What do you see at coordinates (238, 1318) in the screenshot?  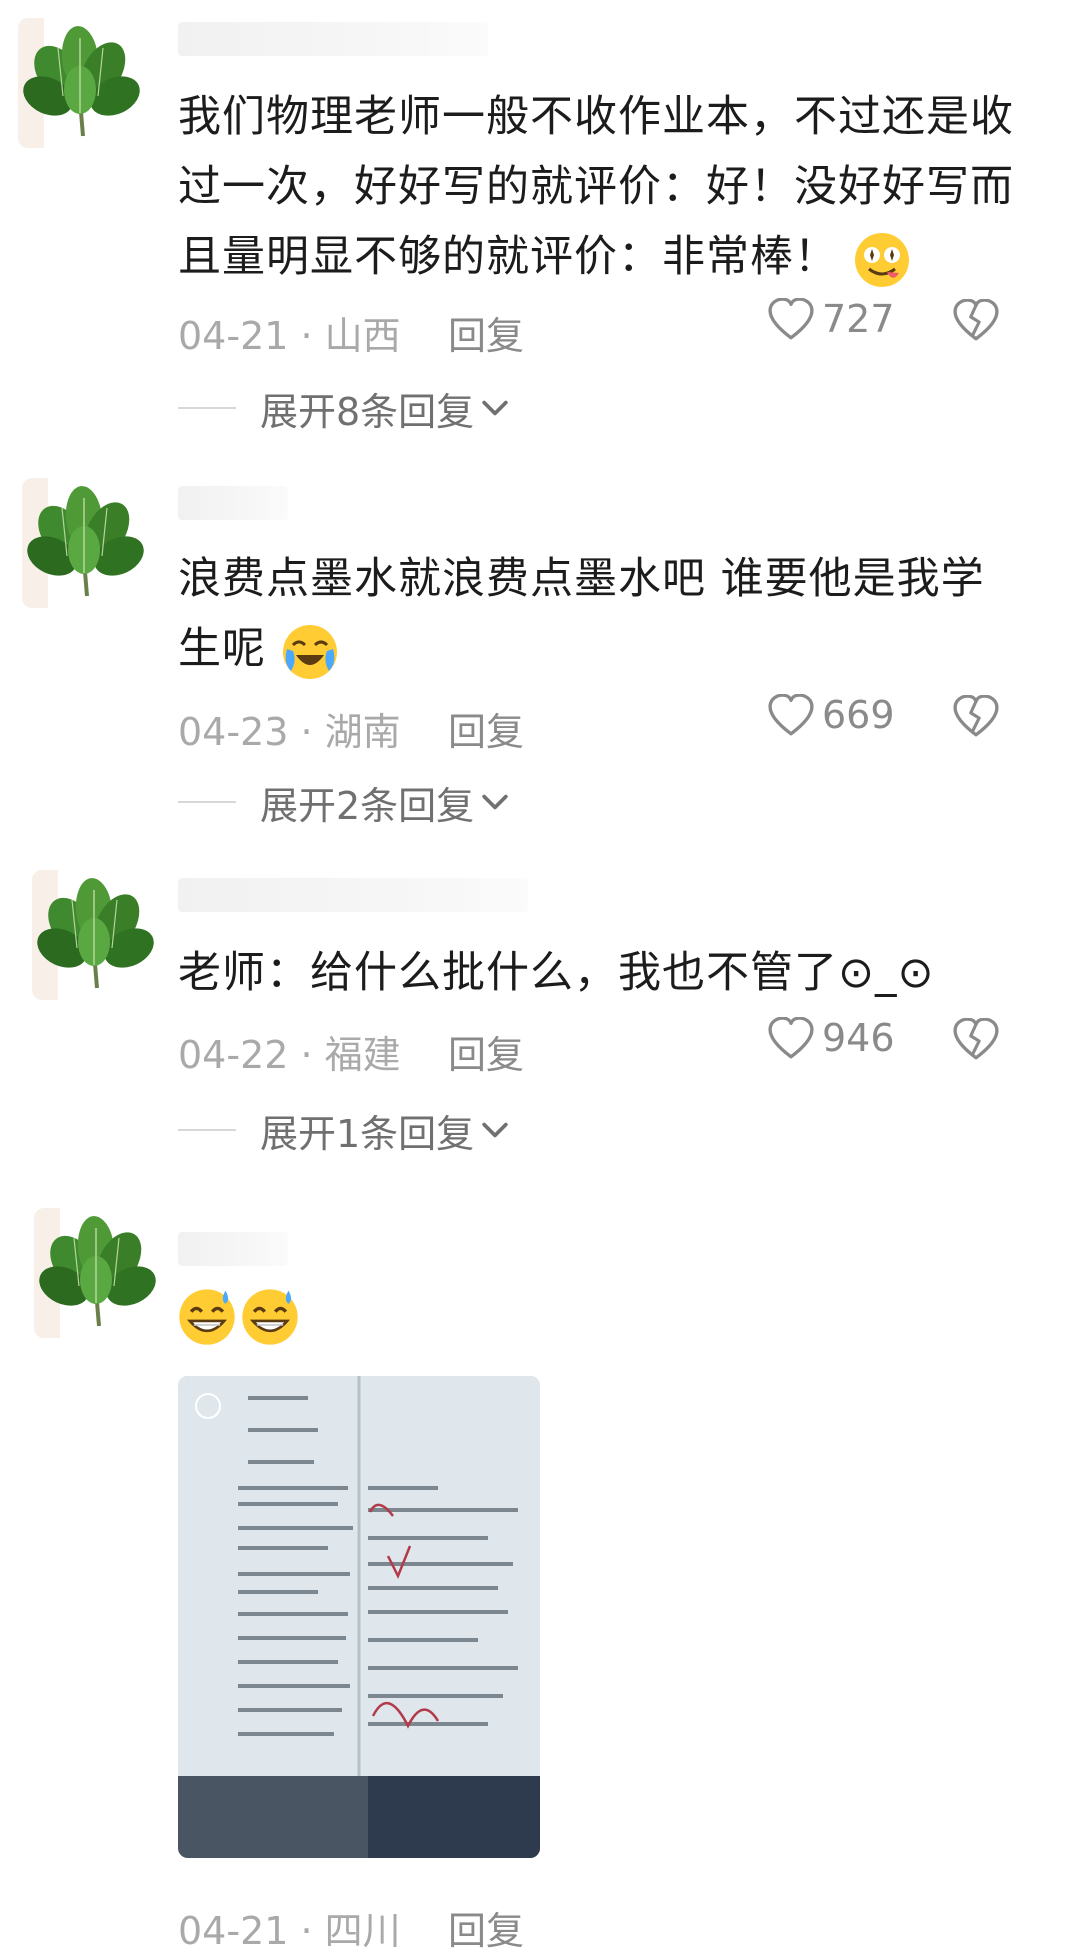 I see `emoji-row` at bounding box center [238, 1318].